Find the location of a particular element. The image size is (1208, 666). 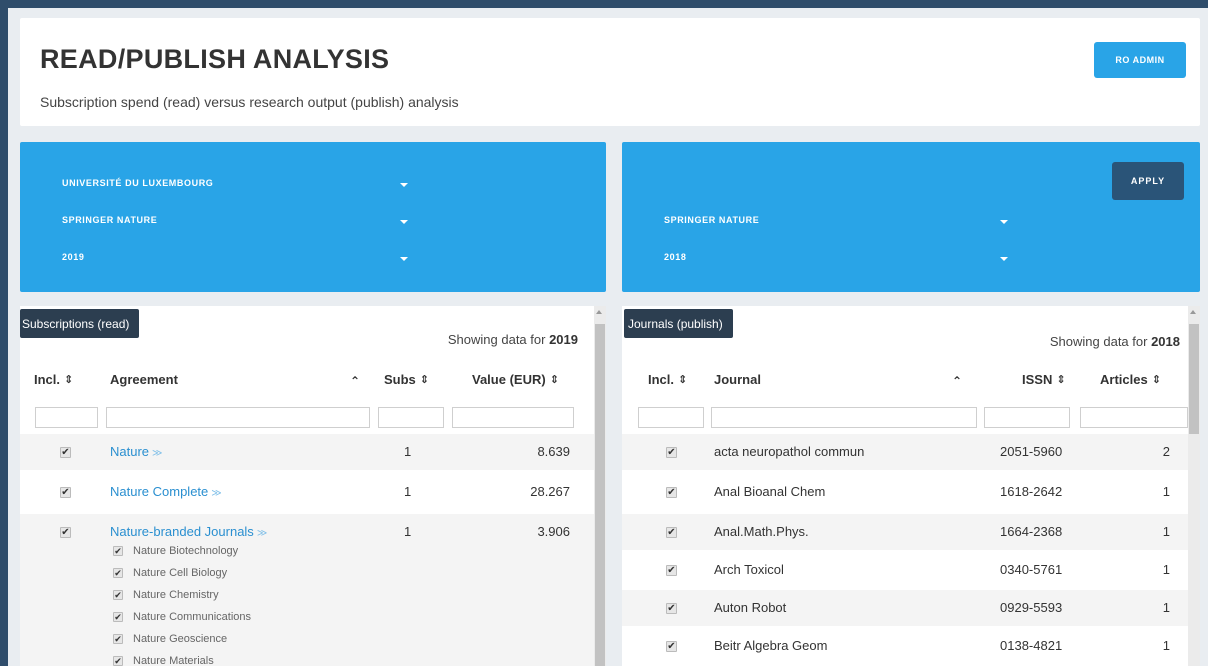

list-item: ✔ Nature Biotechnology is located at coordinates (213, 554).